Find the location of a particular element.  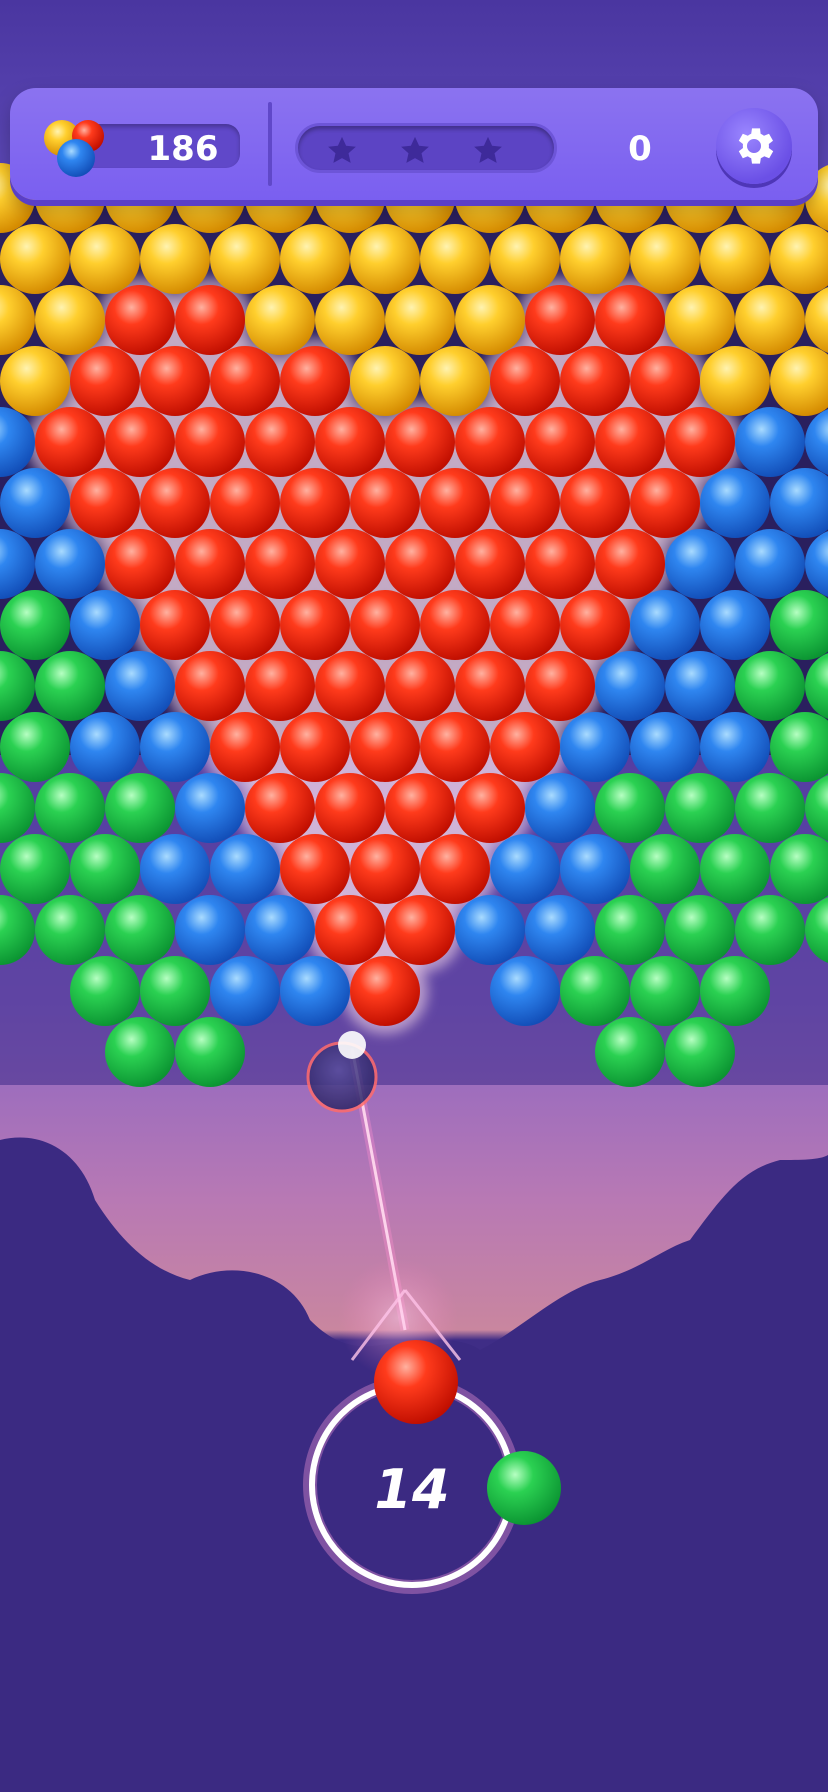

settings-button is located at coordinates (754, 146).